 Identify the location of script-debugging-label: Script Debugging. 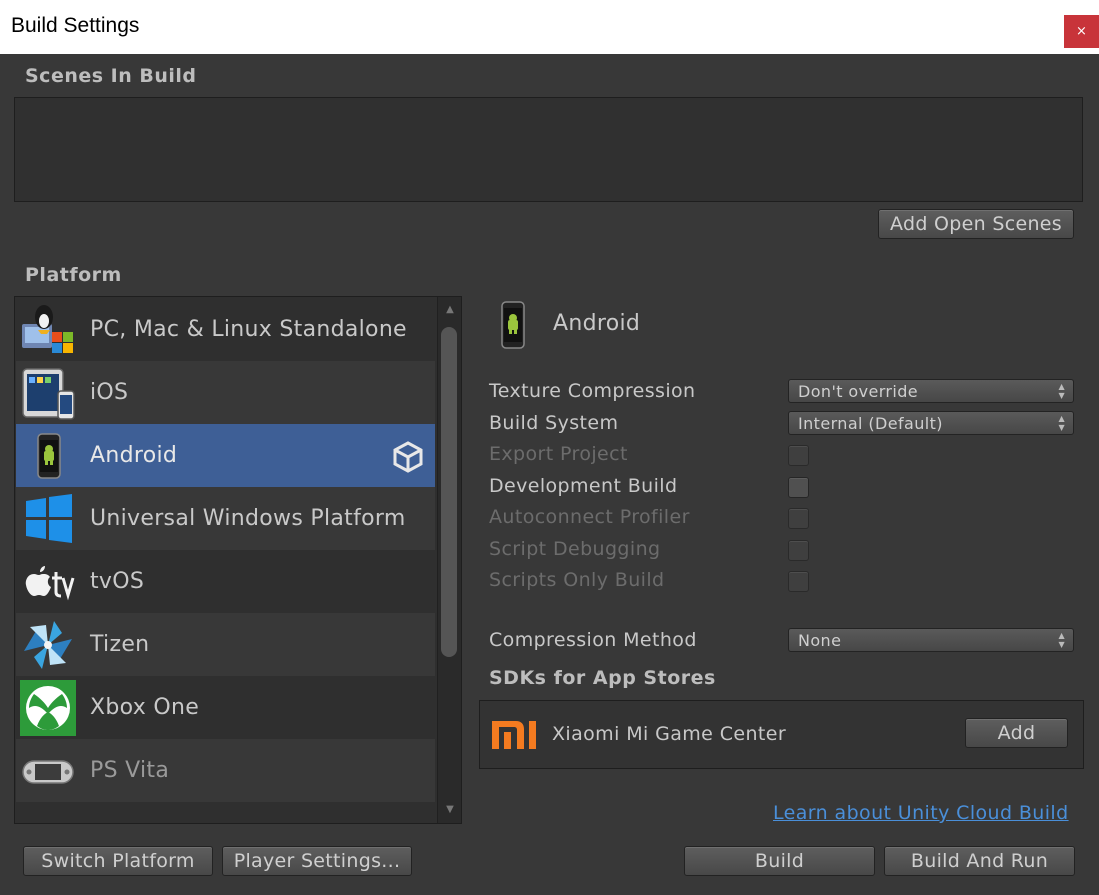
(575, 549).